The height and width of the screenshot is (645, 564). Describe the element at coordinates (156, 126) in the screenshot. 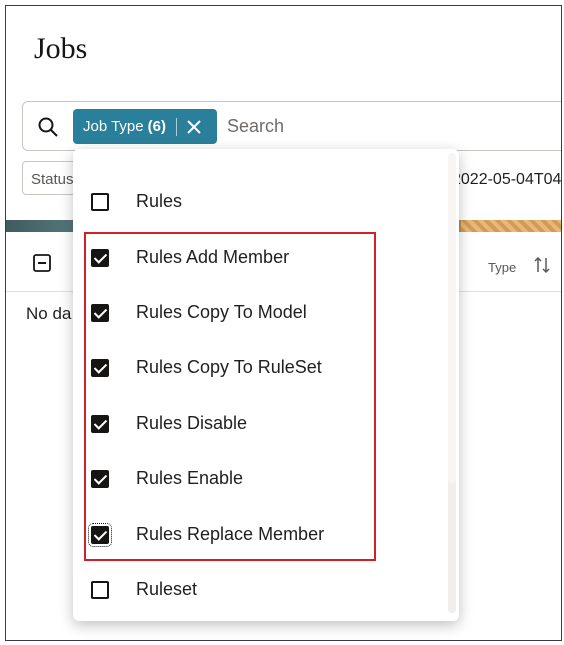

I see `chip-count: (6)` at that location.